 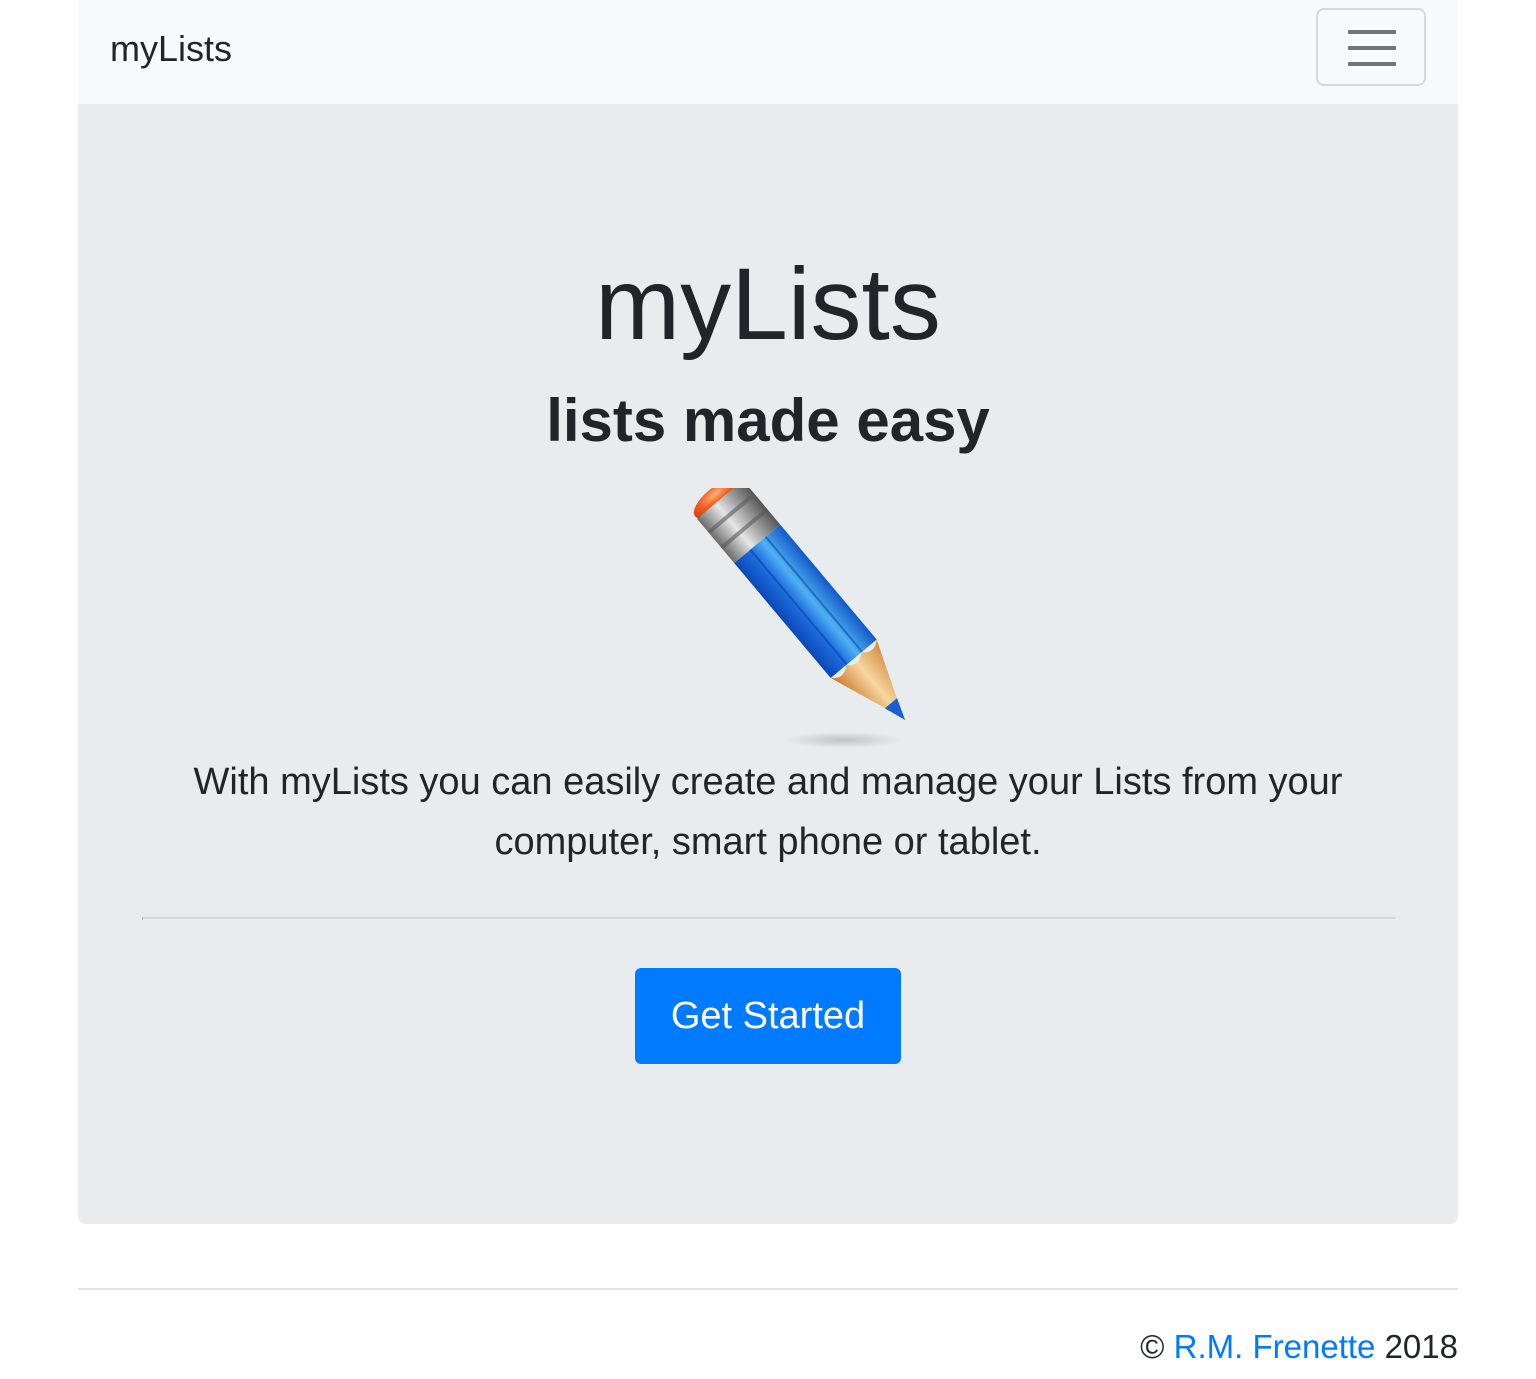 I want to click on pencil-icon, so click(x=768, y=616).